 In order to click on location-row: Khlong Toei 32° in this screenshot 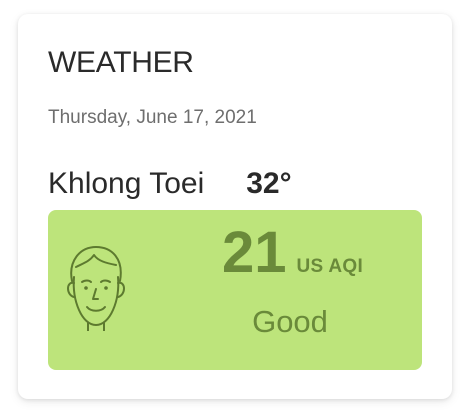, I will do `click(170, 187)`.